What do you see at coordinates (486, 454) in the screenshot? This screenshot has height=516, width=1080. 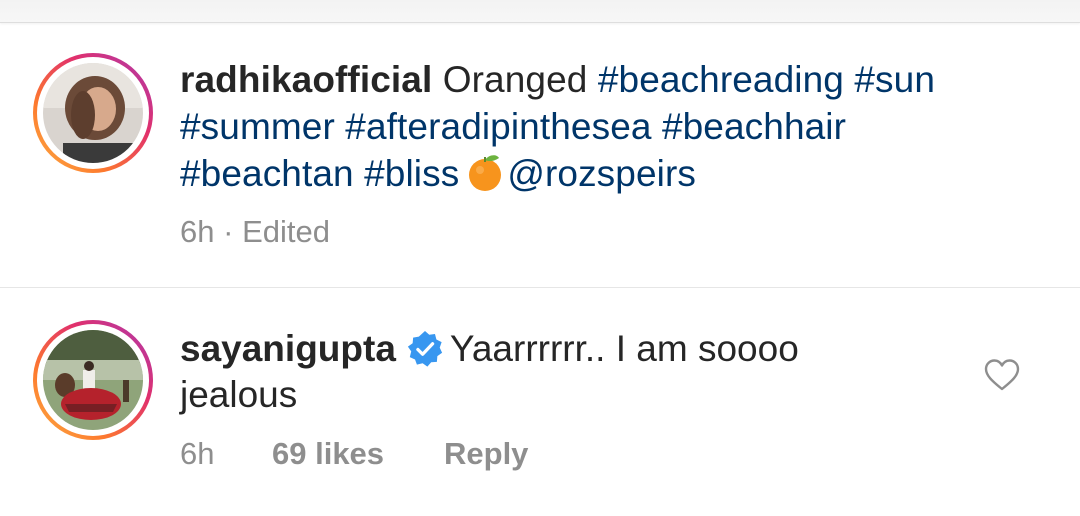 I see `reply-button: Reply` at bounding box center [486, 454].